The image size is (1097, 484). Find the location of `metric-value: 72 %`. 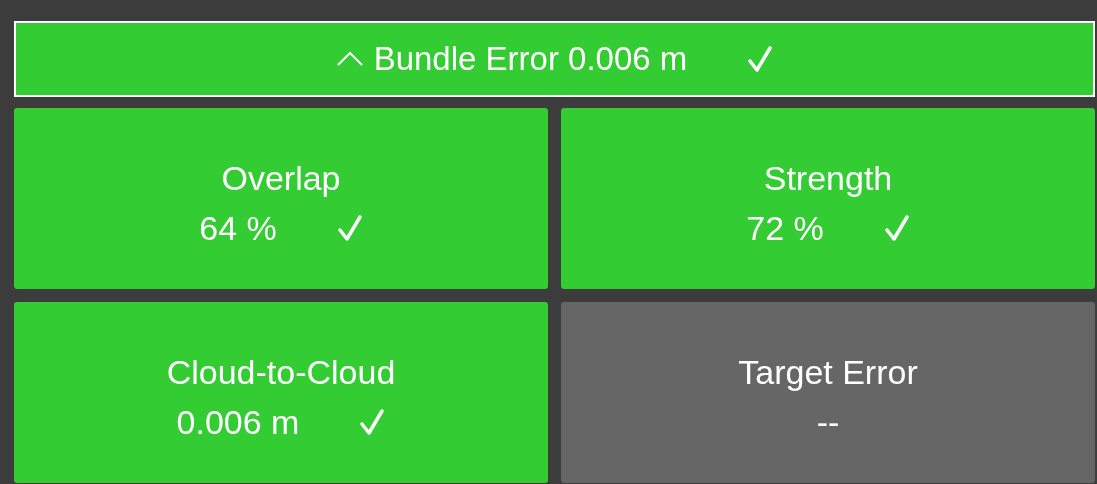

metric-value: 72 % is located at coordinates (785, 227).